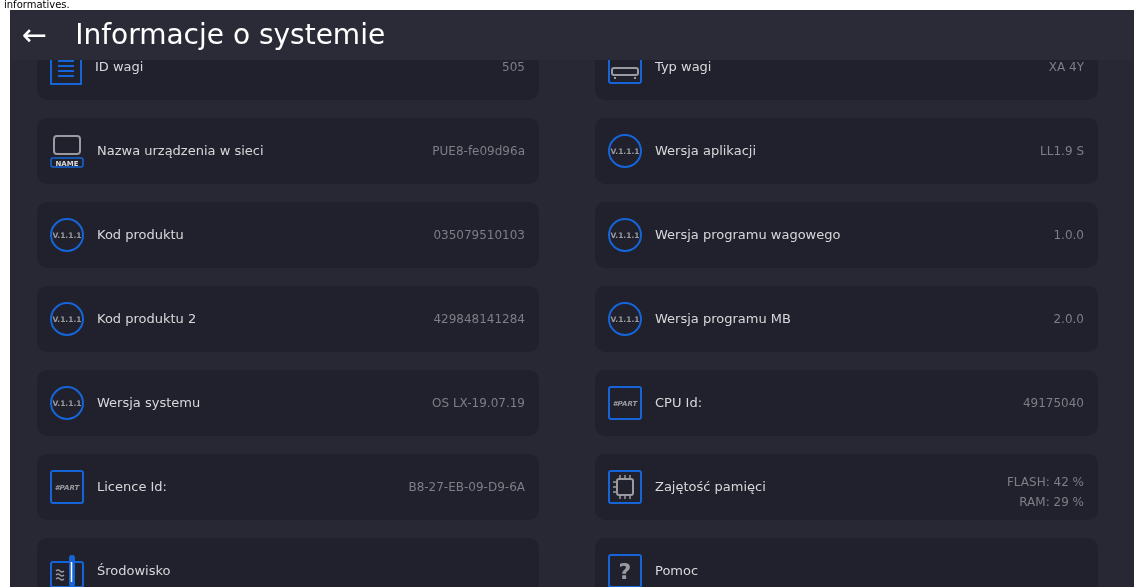 The image size is (1134, 587). What do you see at coordinates (1066, 68) in the screenshot?
I see `info-value: XA 4Y` at bounding box center [1066, 68].